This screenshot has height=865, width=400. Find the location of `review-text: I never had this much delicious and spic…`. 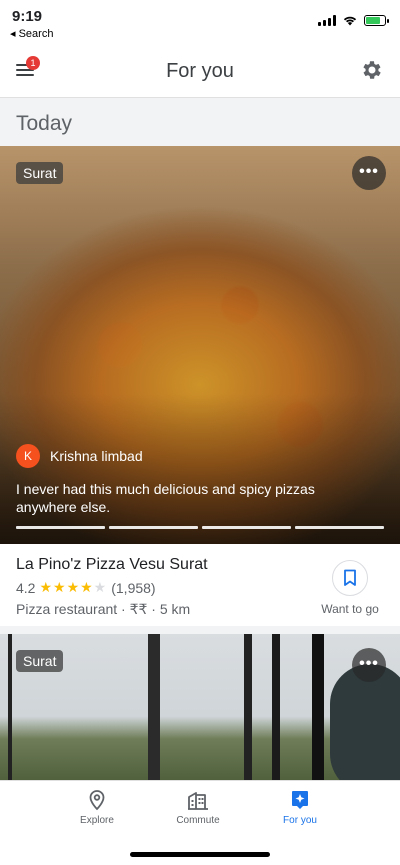

review-text: I never had this much delicious and spic… is located at coordinates (165, 498).